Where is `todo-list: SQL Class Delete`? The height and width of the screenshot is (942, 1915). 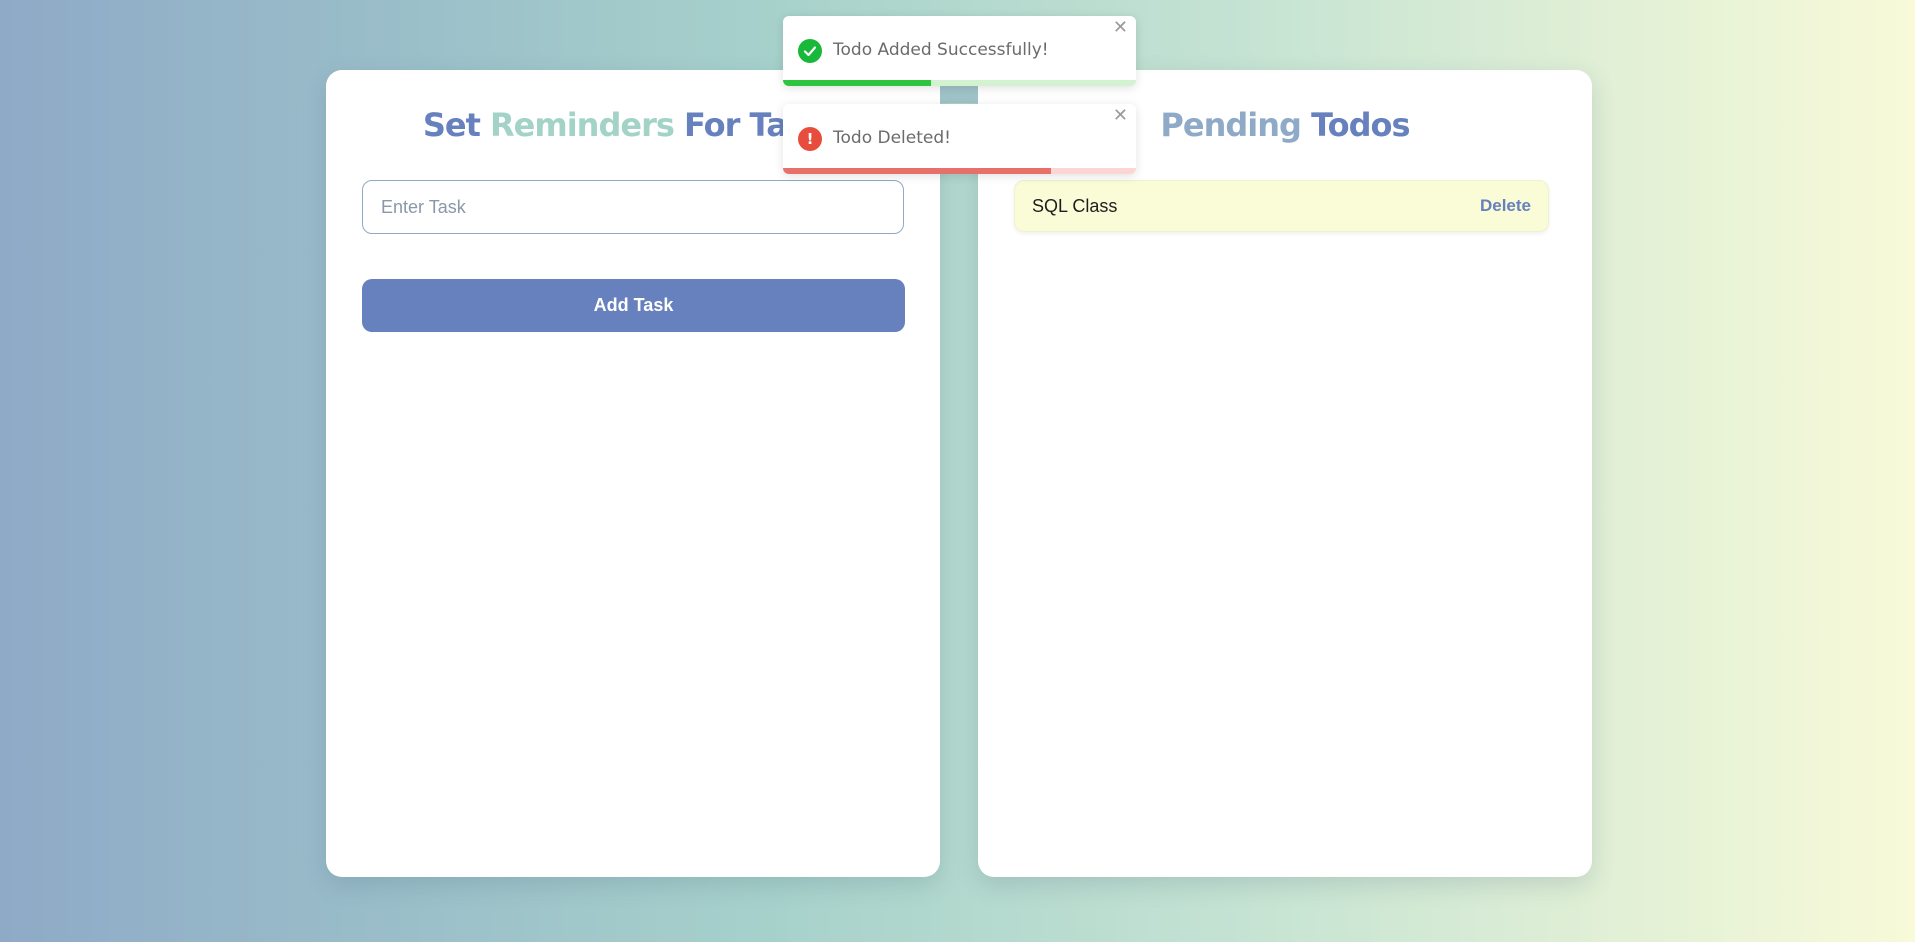
todo-list: SQL Class Delete is located at coordinates (1281, 206).